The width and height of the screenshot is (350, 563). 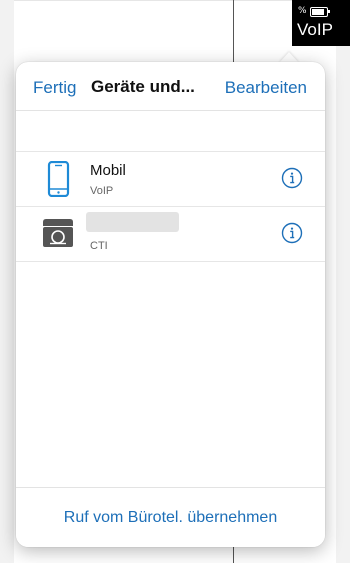 I want to click on battery-fill, so click(x=318, y=12).